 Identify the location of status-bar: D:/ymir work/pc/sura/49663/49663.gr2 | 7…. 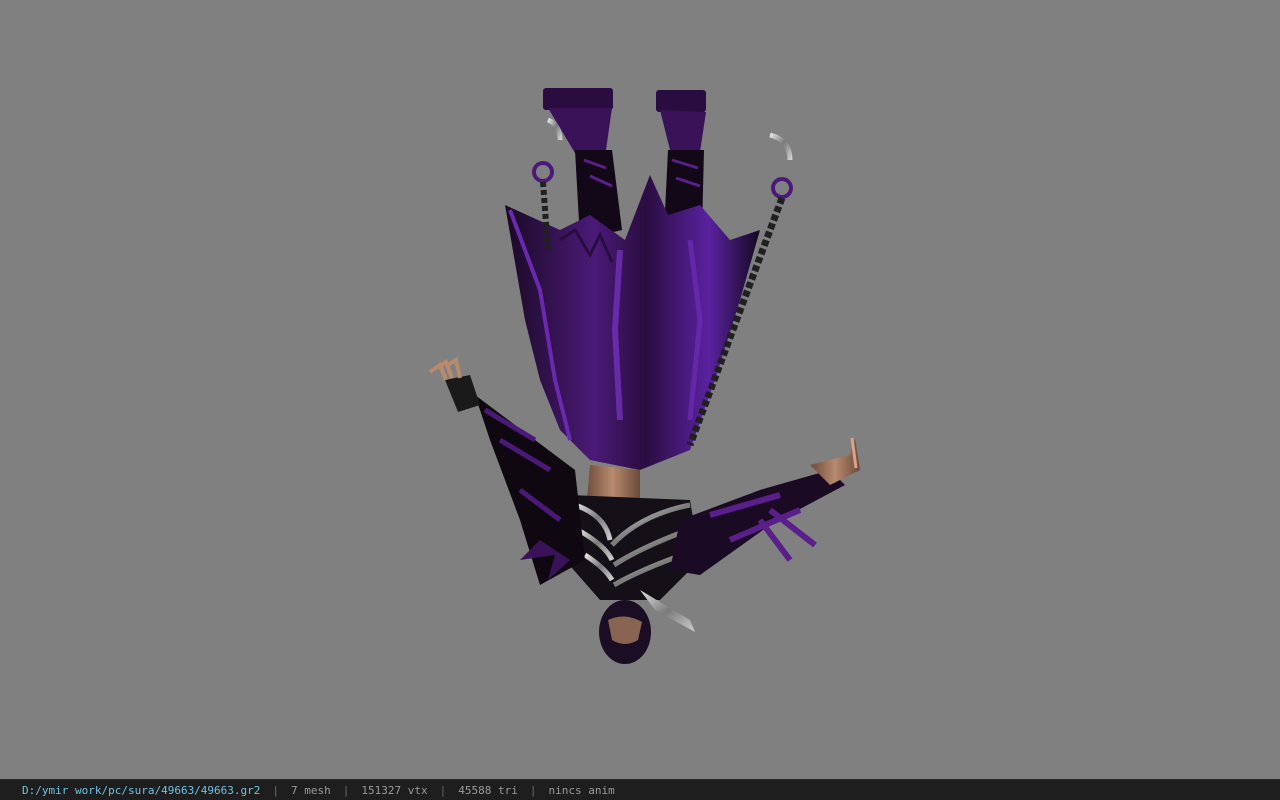
(640, 789).